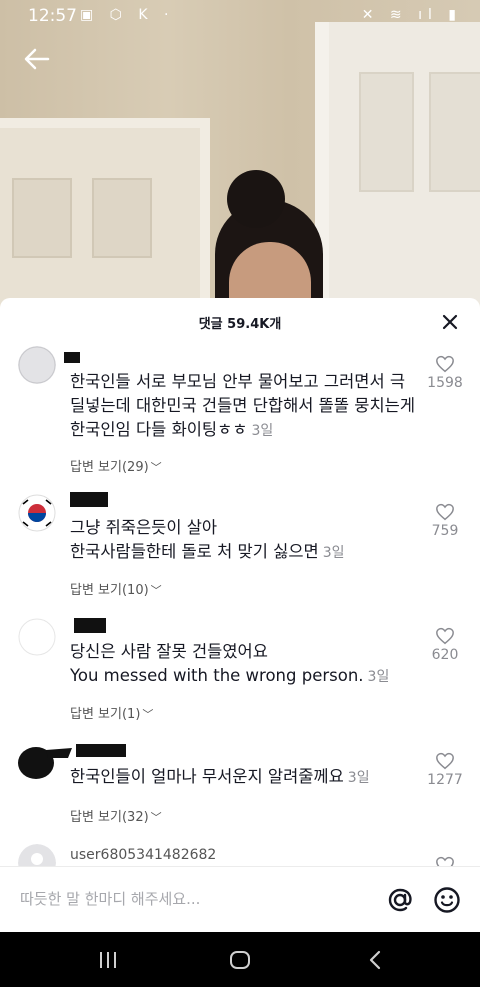  Describe the element at coordinates (127, 15) in the screenshot. I see `notification-icons: ▣ ⬡ K ·` at that location.